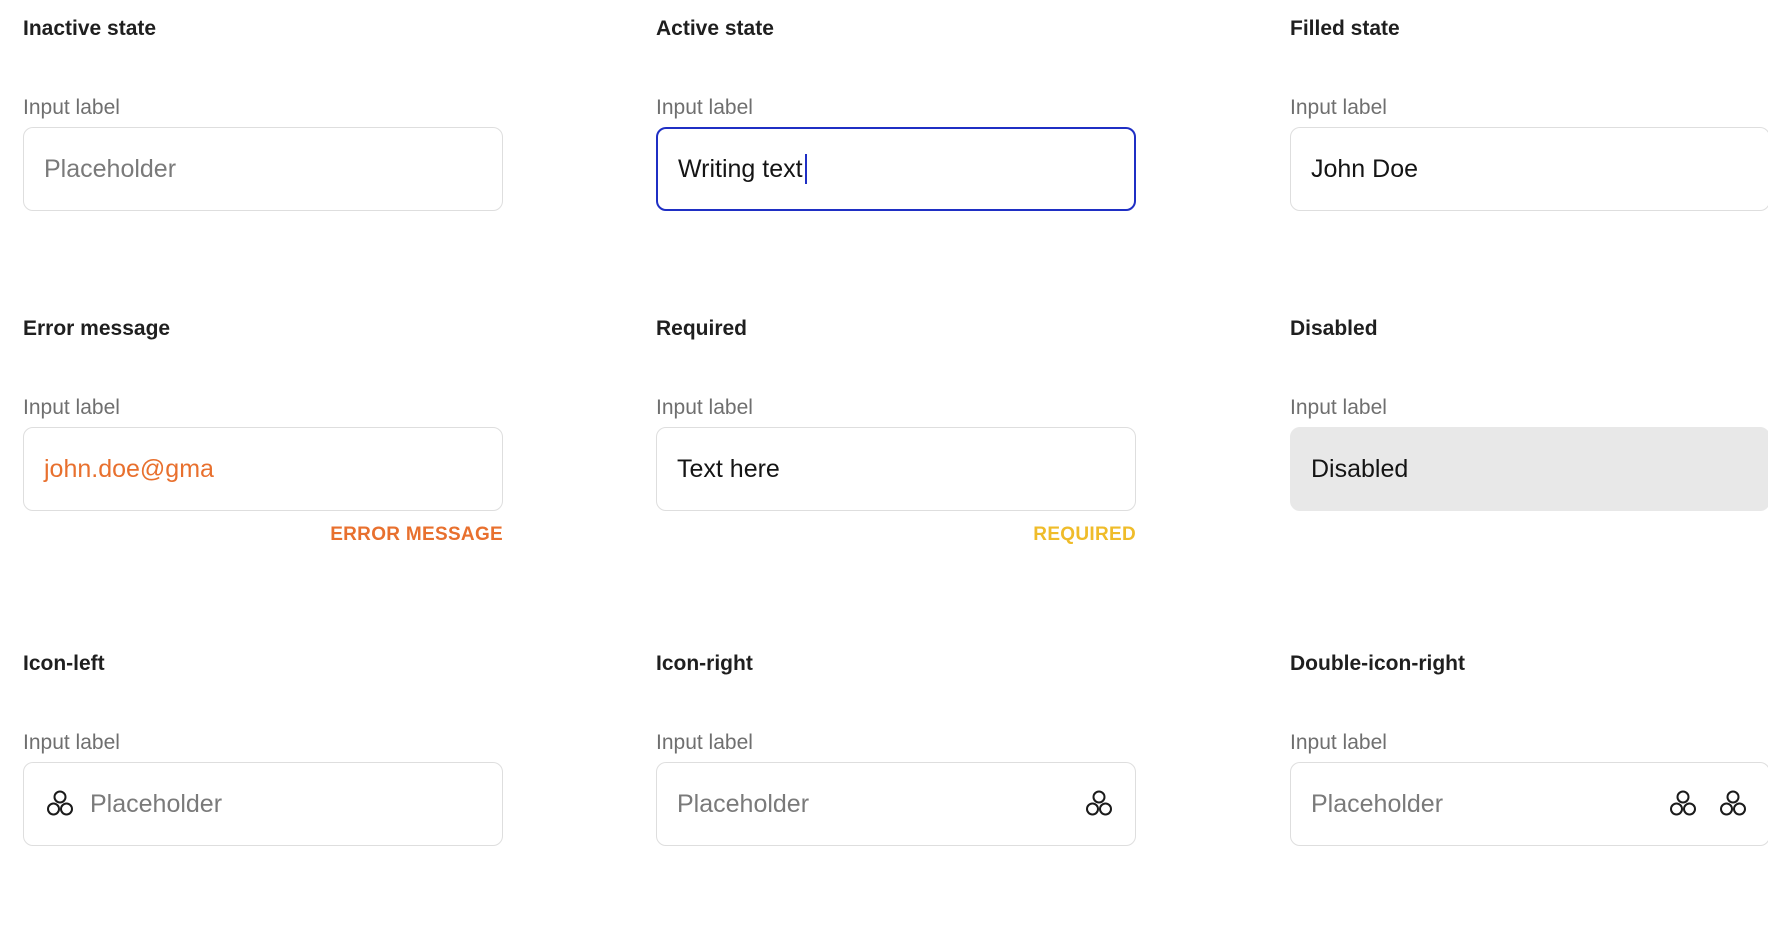  What do you see at coordinates (1377, 663) in the screenshot?
I see `section-heading: Double-icon-right` at bounding box center [1377, 663].